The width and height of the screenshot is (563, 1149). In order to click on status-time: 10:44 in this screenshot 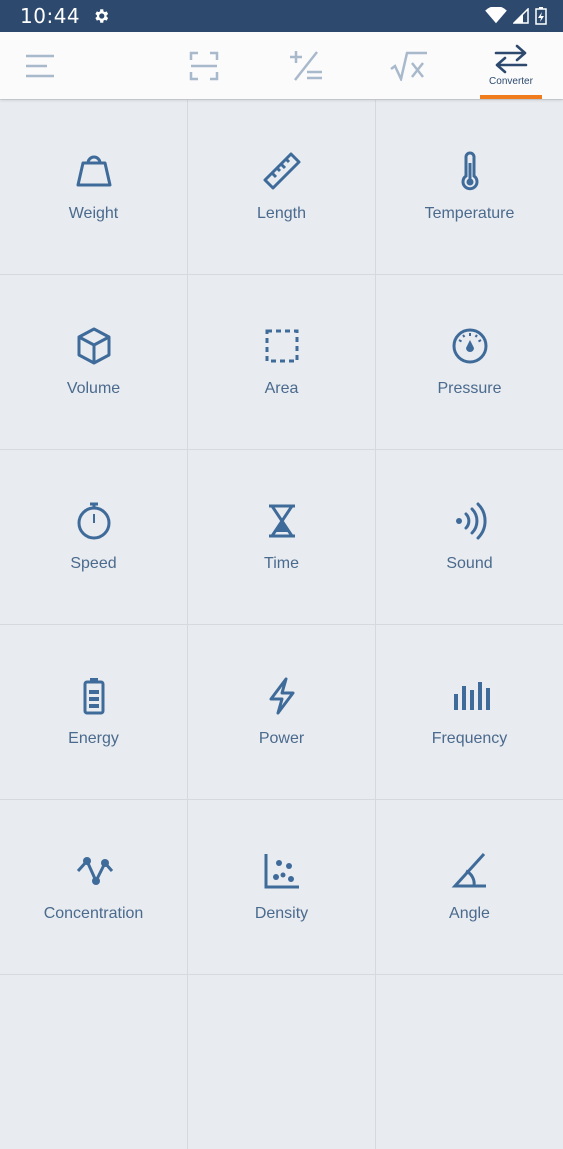, I will do `click(50, 16)`.